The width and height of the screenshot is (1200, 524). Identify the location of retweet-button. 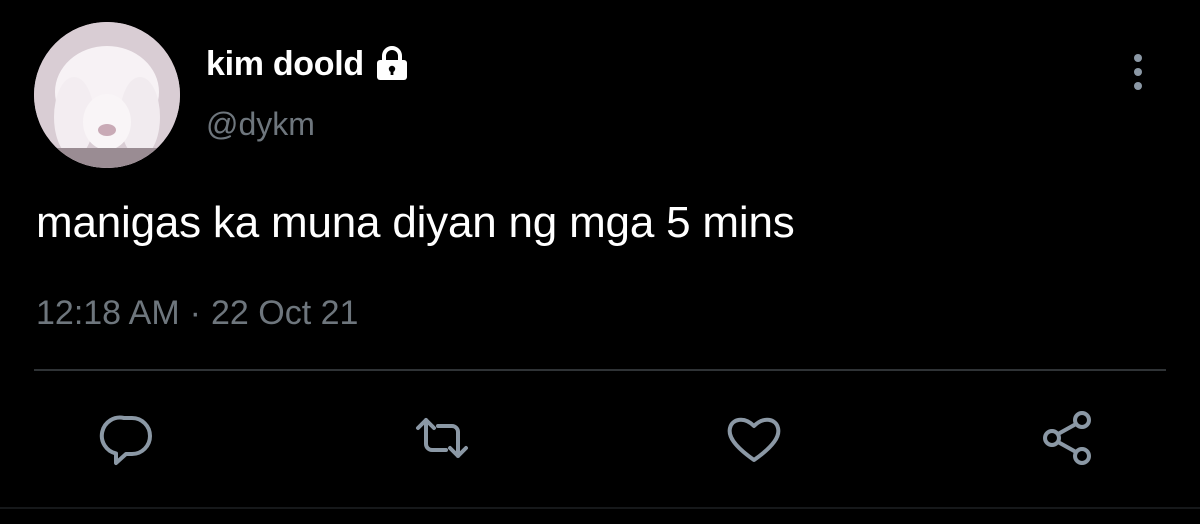
(442, 438).